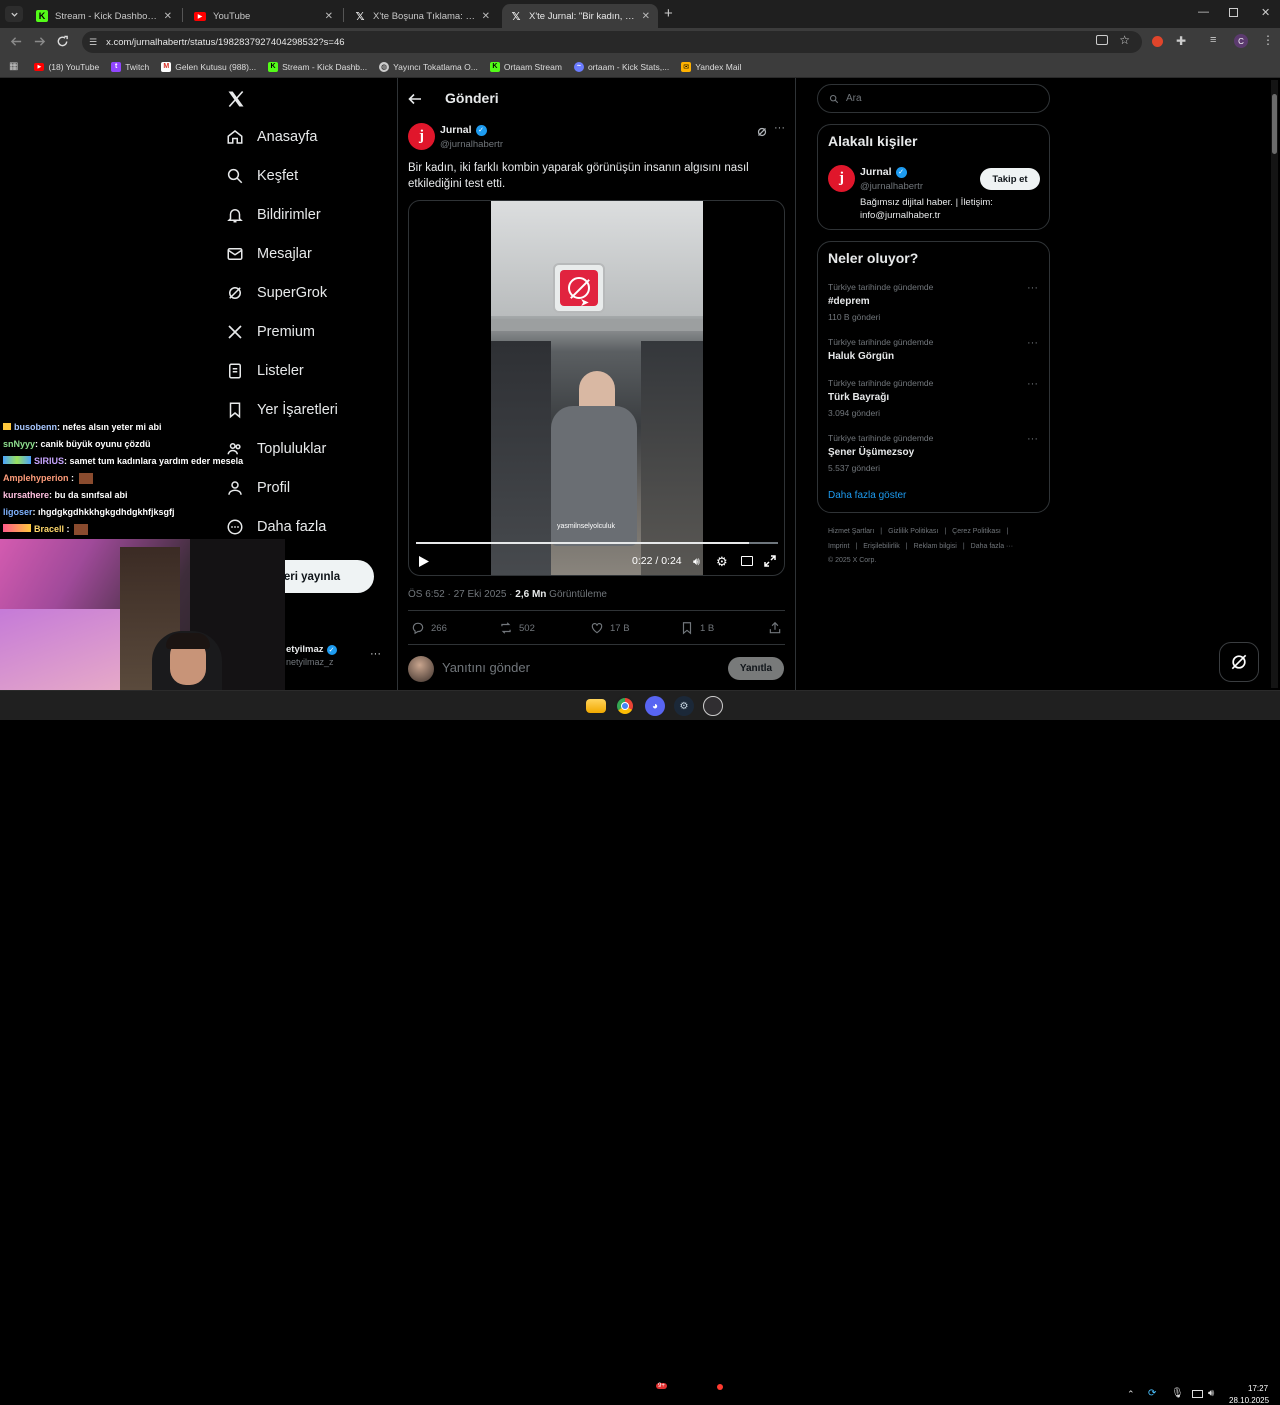 Image resolution: width=1280 pixels, height=1405 pixels. What do you see at coordinates (722, 562) in the screenshot?
I see `settings-gear-icon: ⚙︎` at bounding box center [722, 562].